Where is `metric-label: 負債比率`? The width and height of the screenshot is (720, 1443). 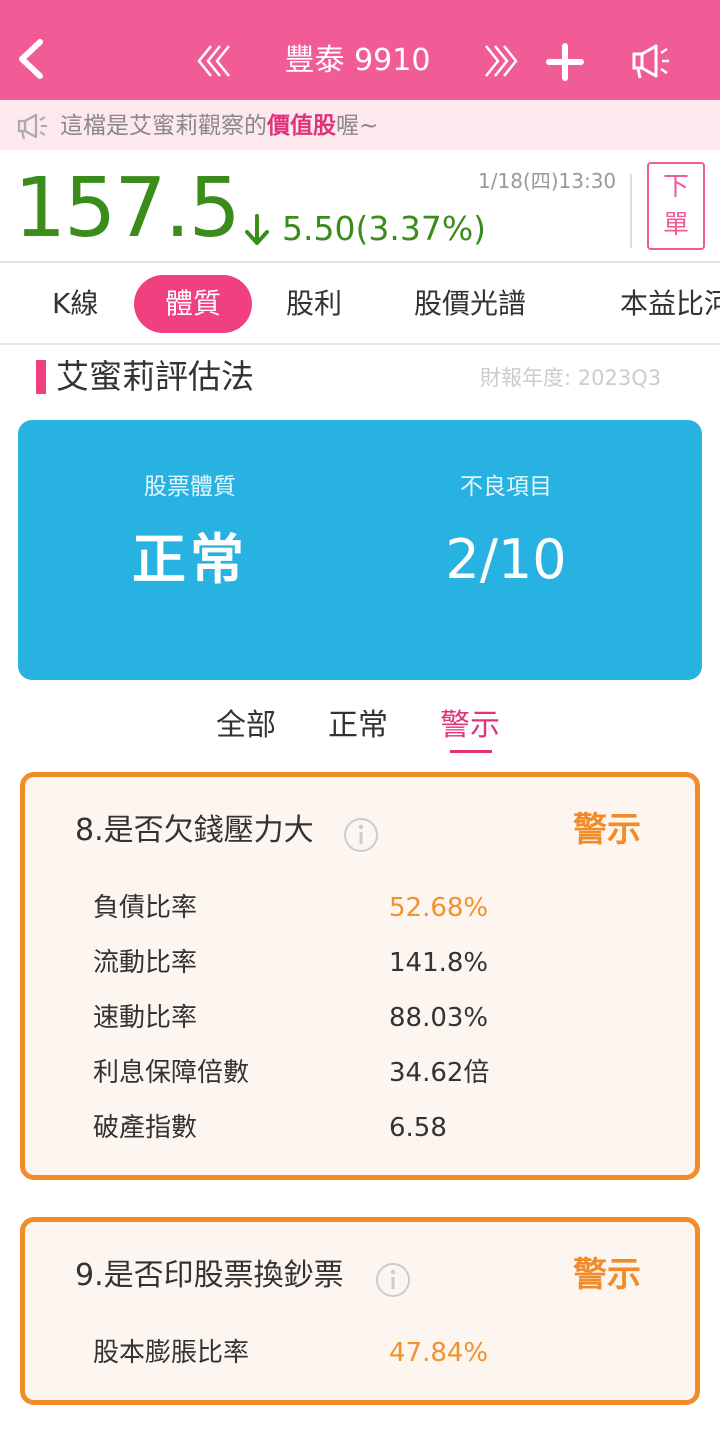
metric-label: 負債比率 is located at coordinates (145, 908).